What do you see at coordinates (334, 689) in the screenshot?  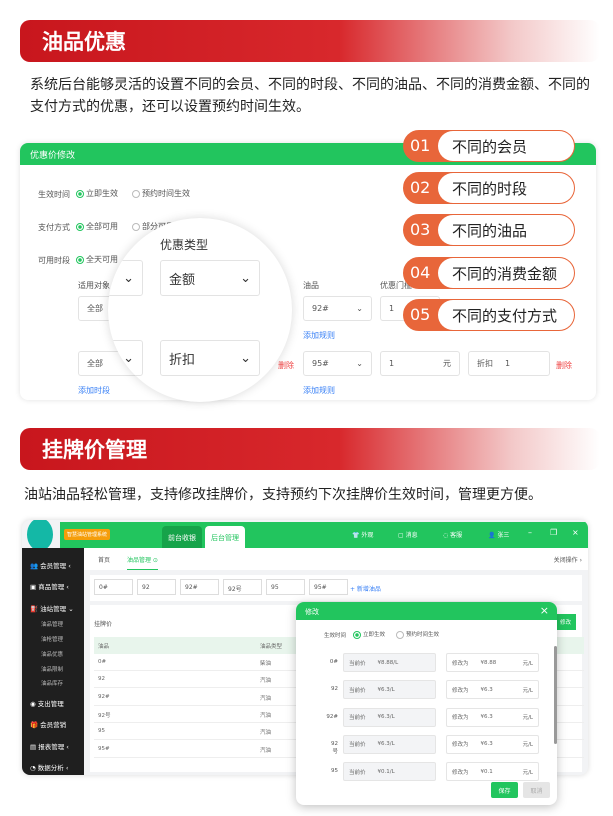 I see `modal-oil-label: 92` at bounding box center [334, 689].